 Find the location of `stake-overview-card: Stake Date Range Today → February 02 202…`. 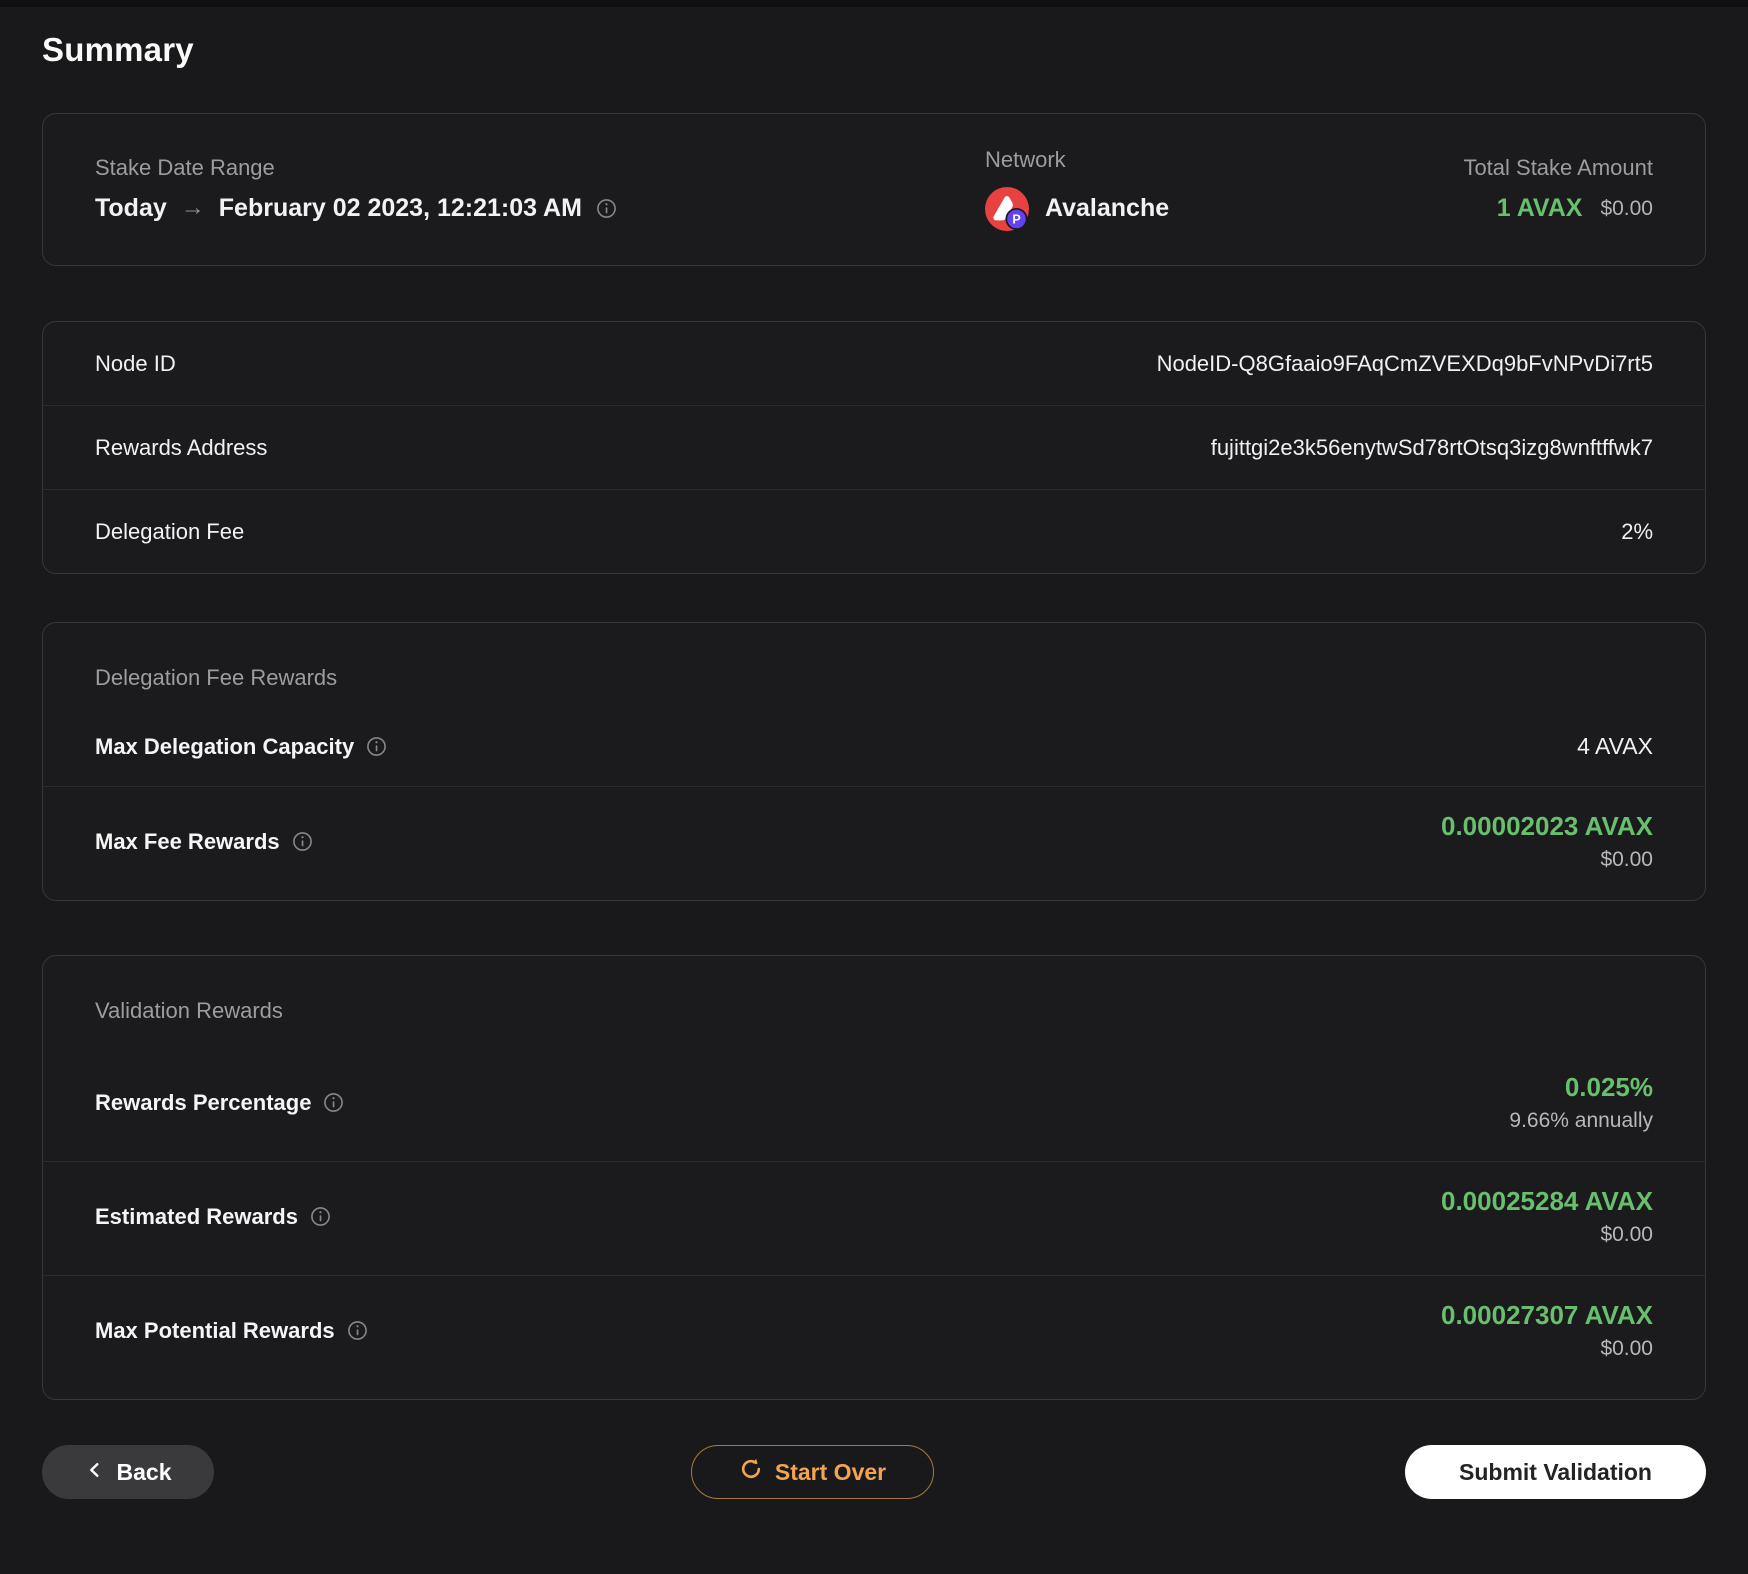

stake-overview-card: Stake Date Range Today → February 02 202… is located at coordinates (874, 189).